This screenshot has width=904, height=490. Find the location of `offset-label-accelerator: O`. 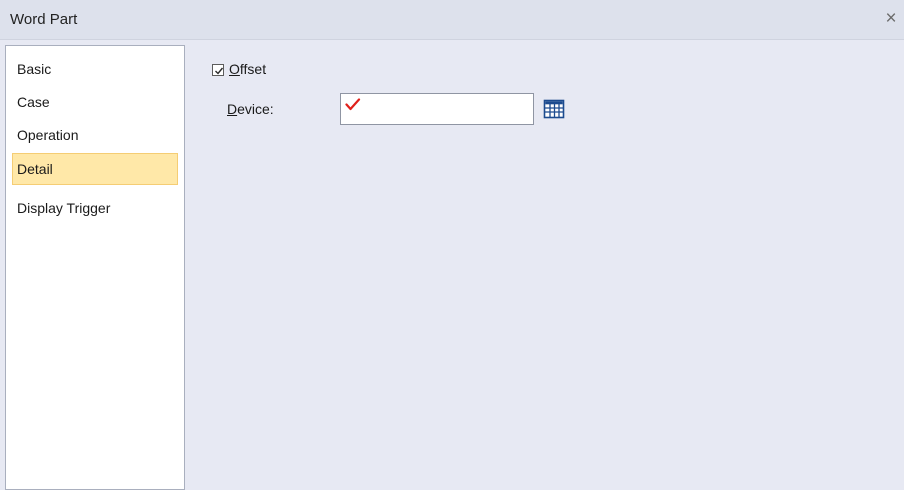

offset-label-accelerator: O is located at coordinates (234, 69).